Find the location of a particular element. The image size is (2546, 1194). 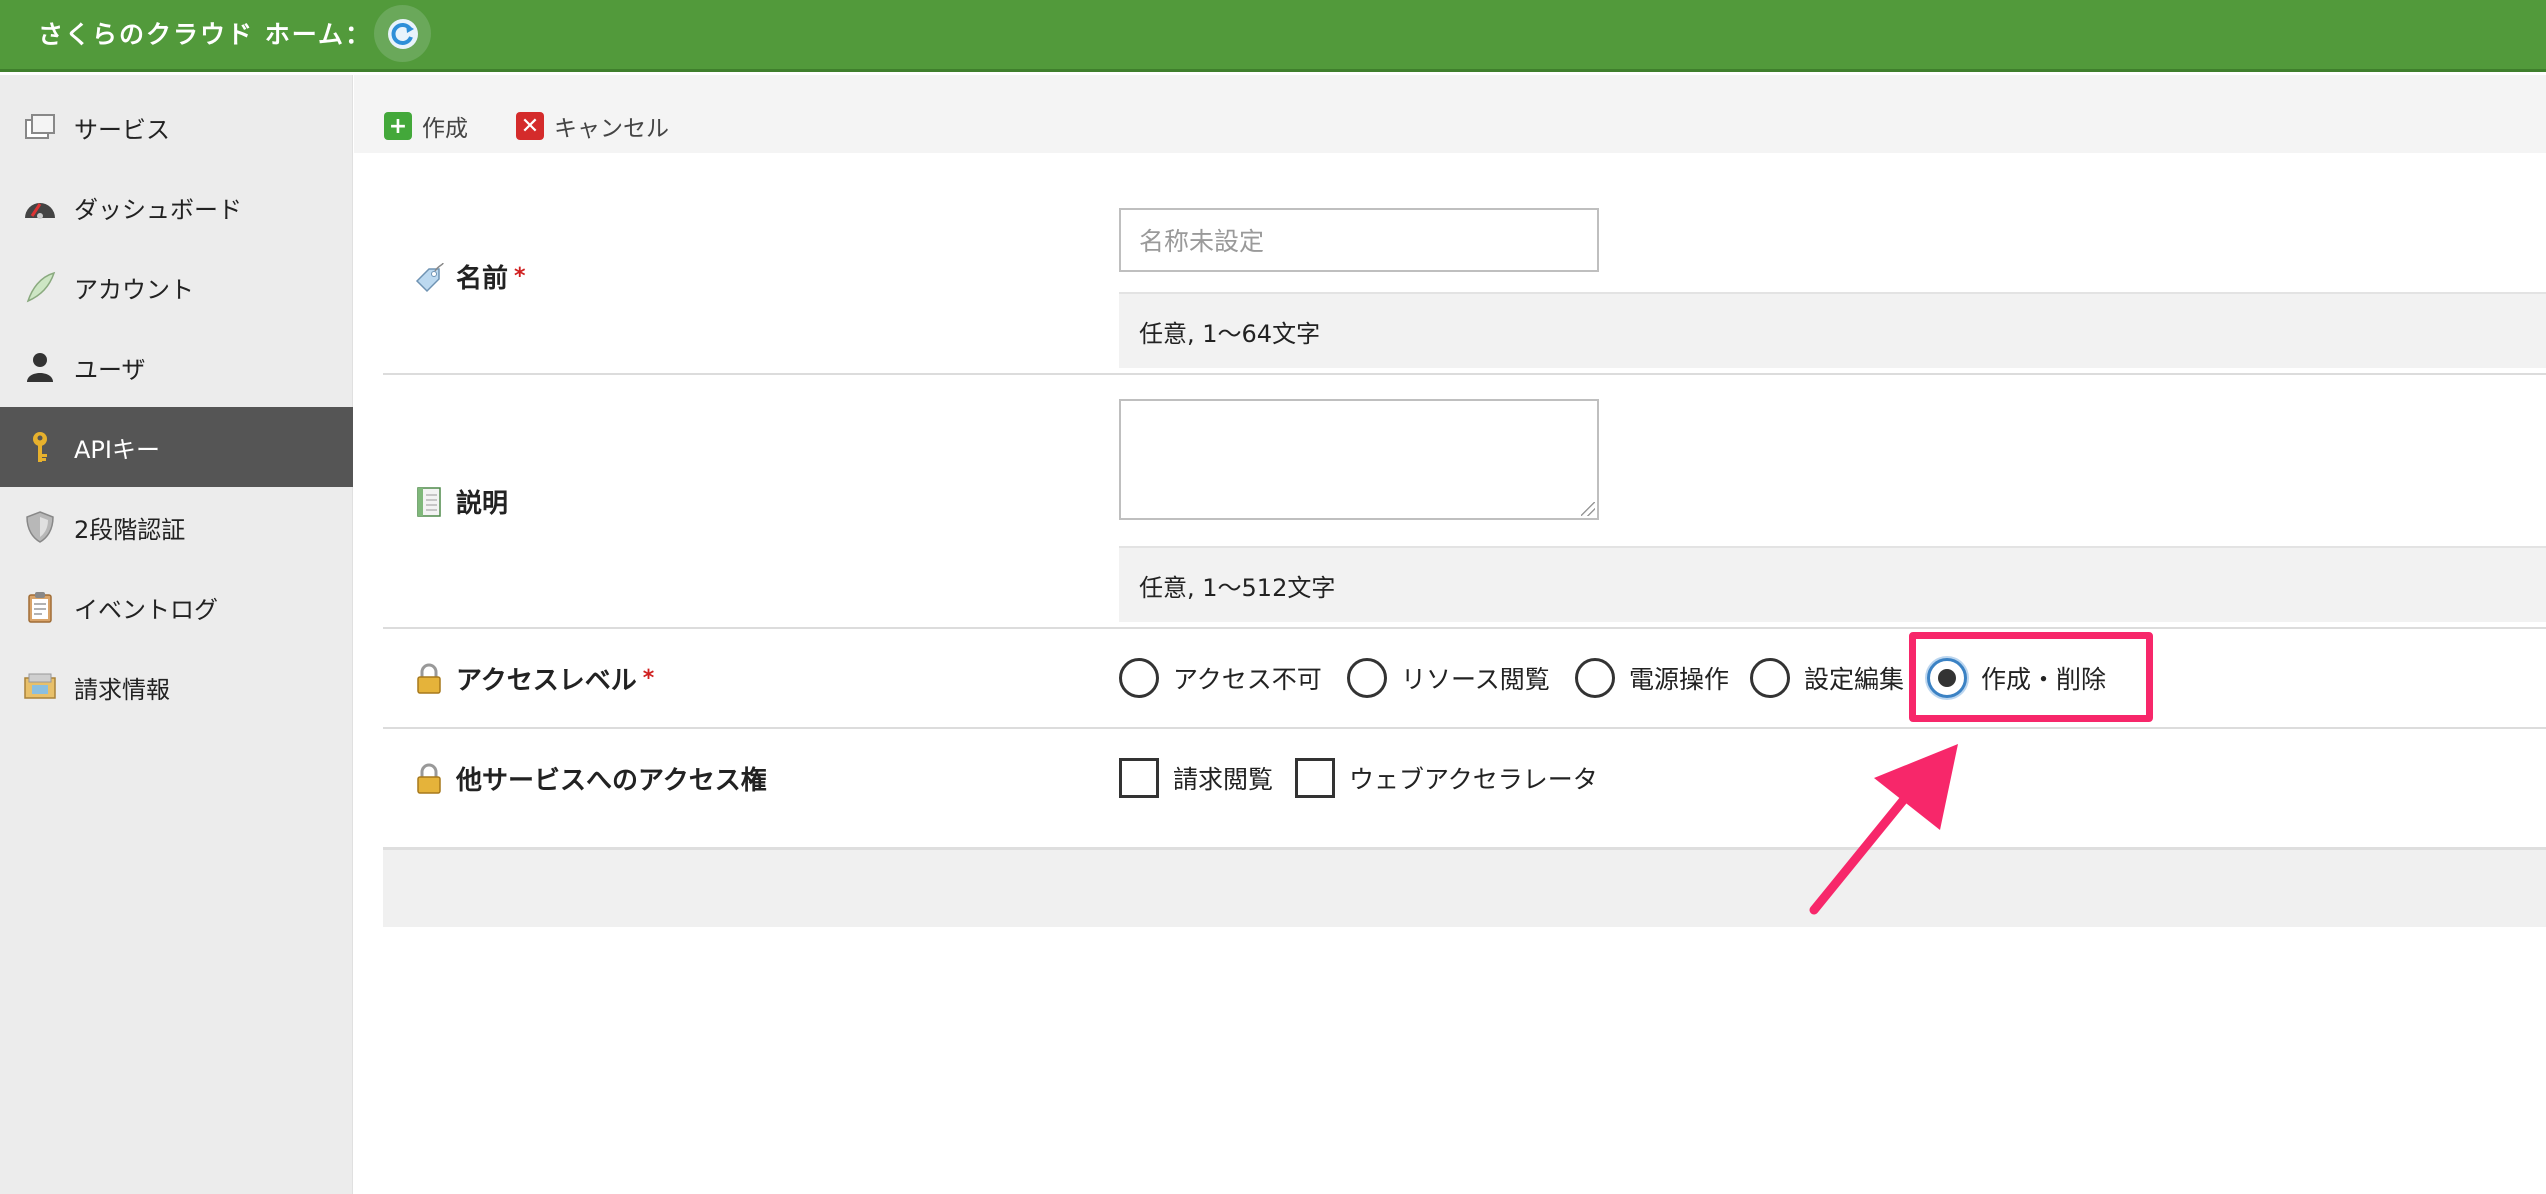

access-level-label-text: アクセスレベル is located at coordinates (546, 681).